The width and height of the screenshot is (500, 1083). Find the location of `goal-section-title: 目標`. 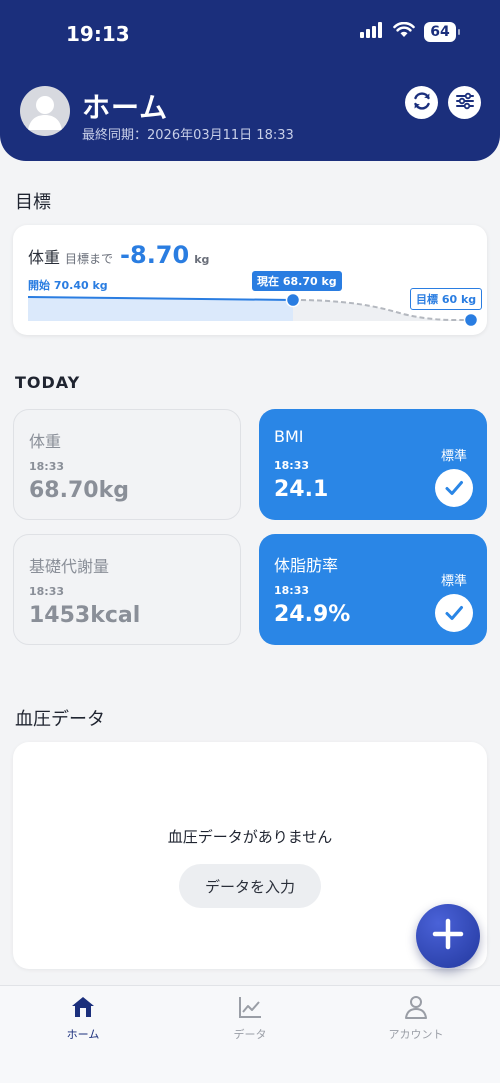

goal-section-title: 目標 is located at coordinates (33, 202).